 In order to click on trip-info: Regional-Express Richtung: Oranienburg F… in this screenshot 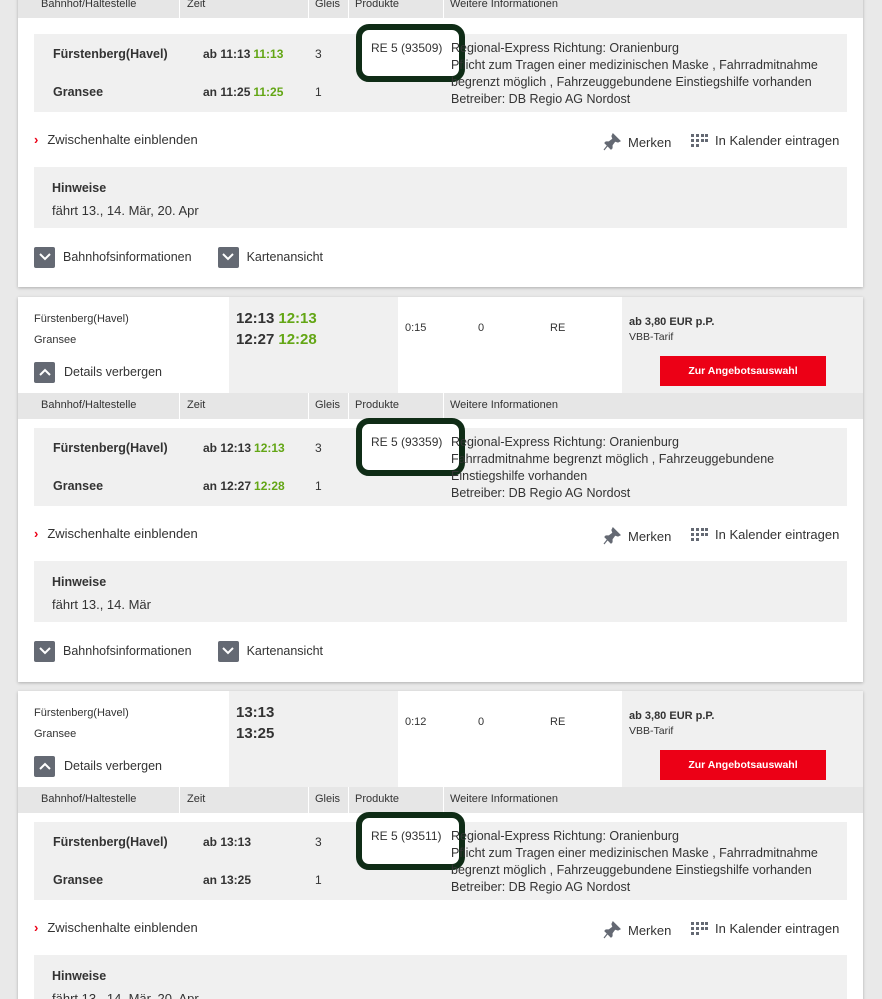, I will do `click(613, 467)`.